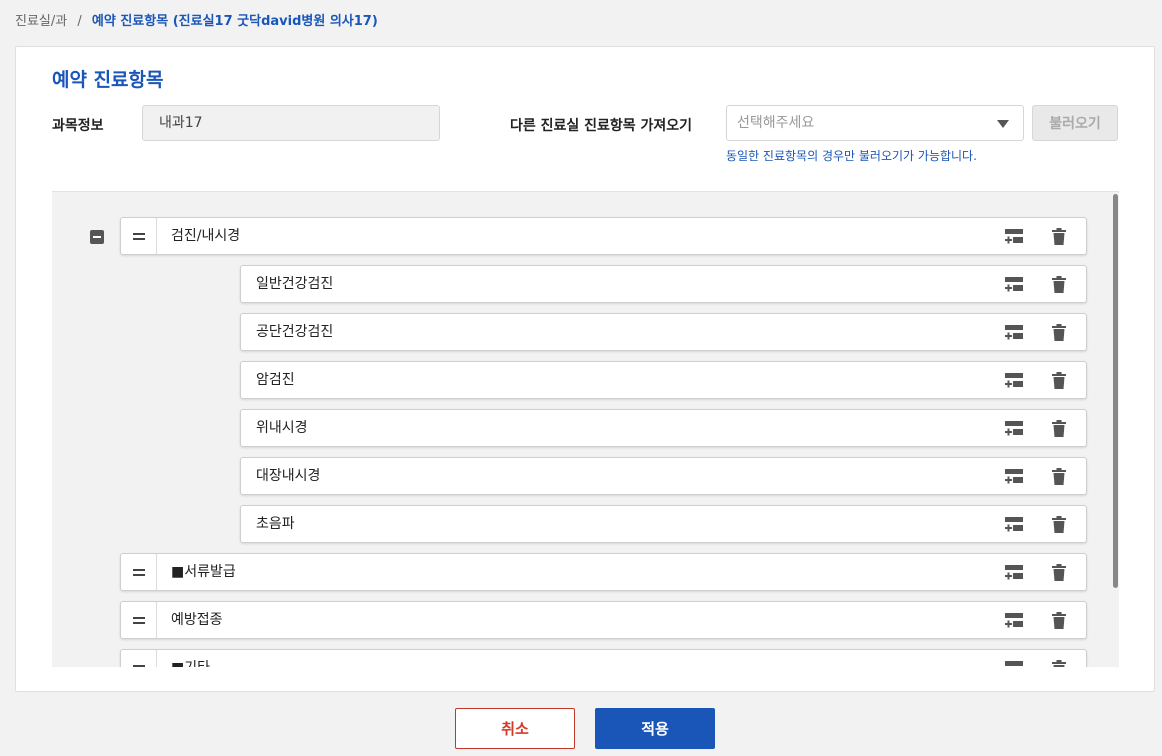 The width and height of the screenshot is (1162, 756). I want to click on page-title: 예약 진료항목, so click(108, 80).